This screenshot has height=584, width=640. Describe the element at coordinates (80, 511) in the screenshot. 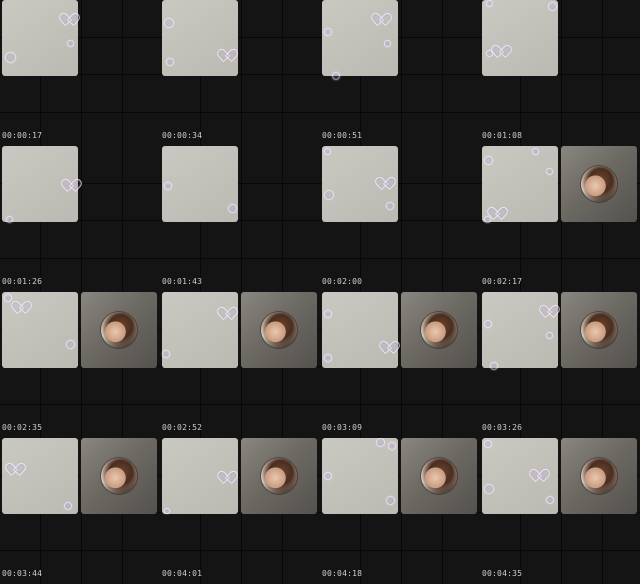

I see `thumbnail-cell: 00:03:44` at that location.